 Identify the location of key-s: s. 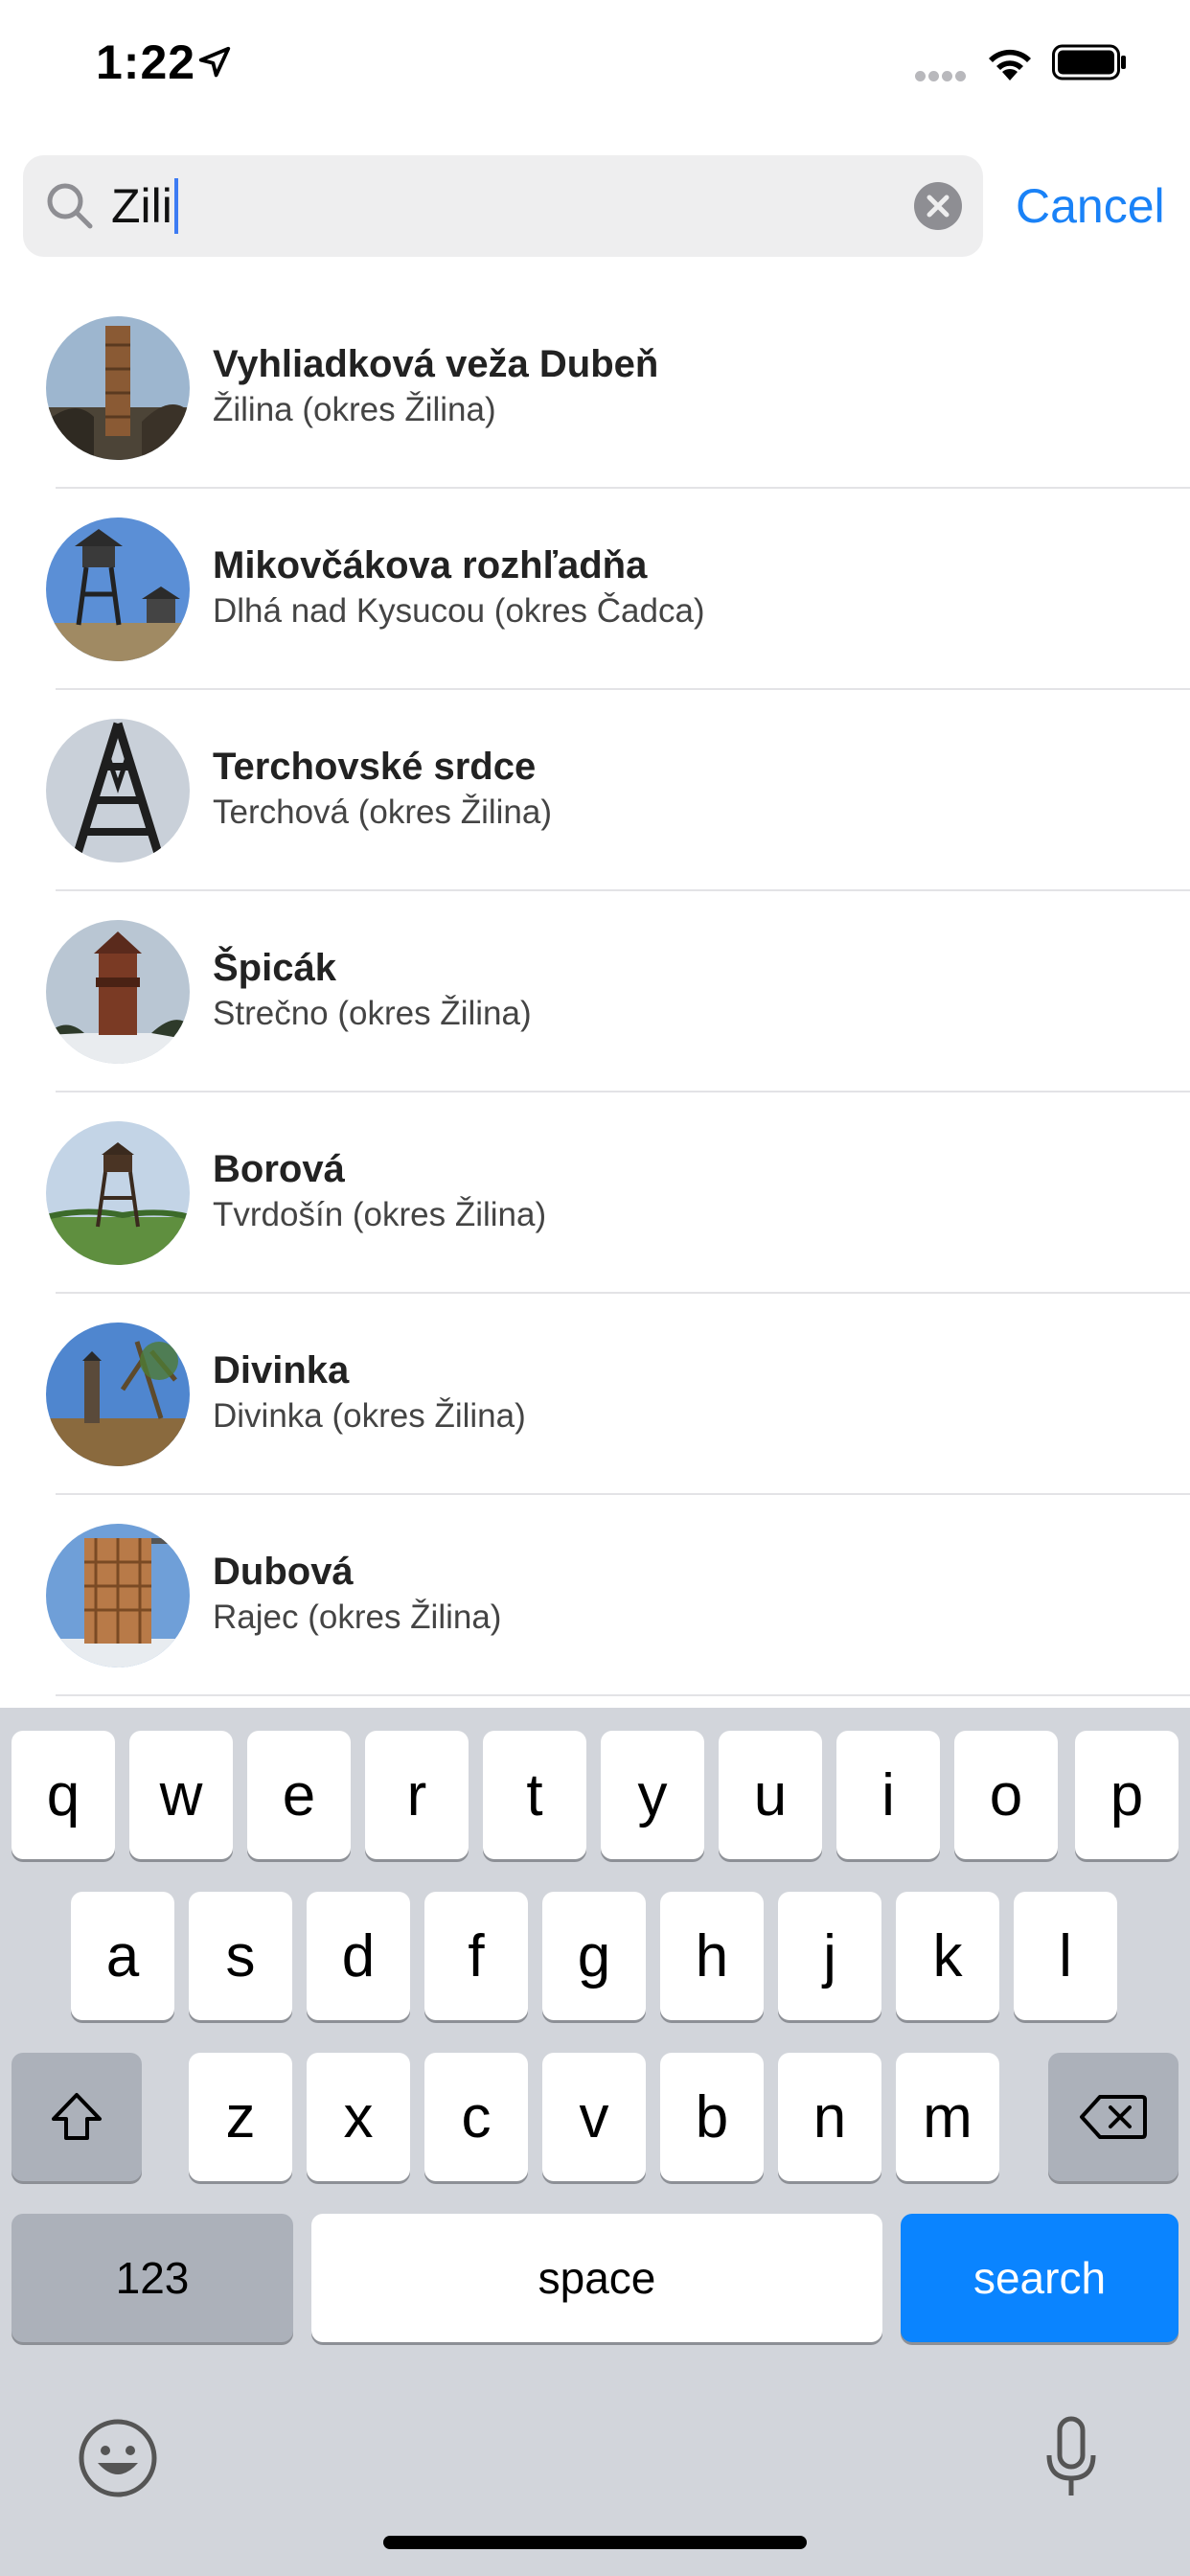
(241, 1956).